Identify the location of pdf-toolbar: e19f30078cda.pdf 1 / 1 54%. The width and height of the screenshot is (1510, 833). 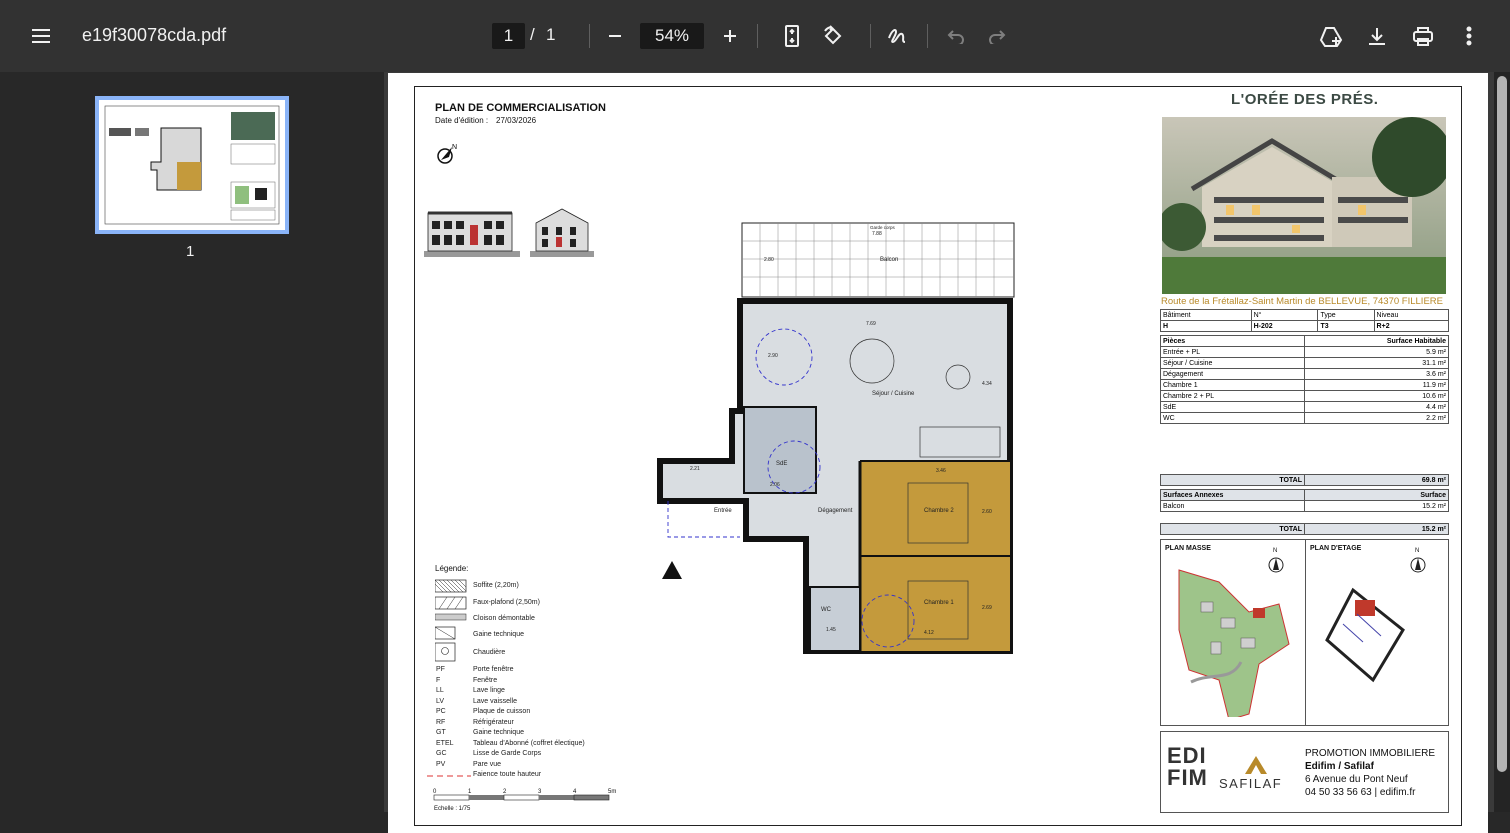
(755, 36).